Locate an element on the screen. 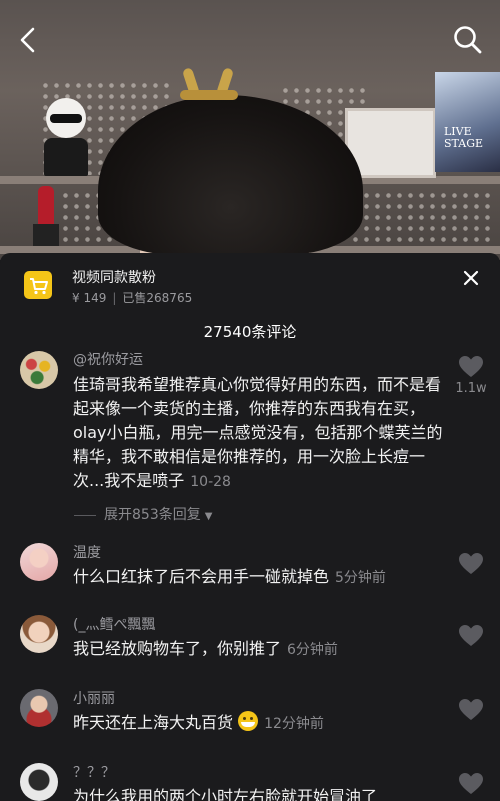 The width and height of the screenshot is (500, 801). comment-username: ？？？ is located at coordinates (94, 772).